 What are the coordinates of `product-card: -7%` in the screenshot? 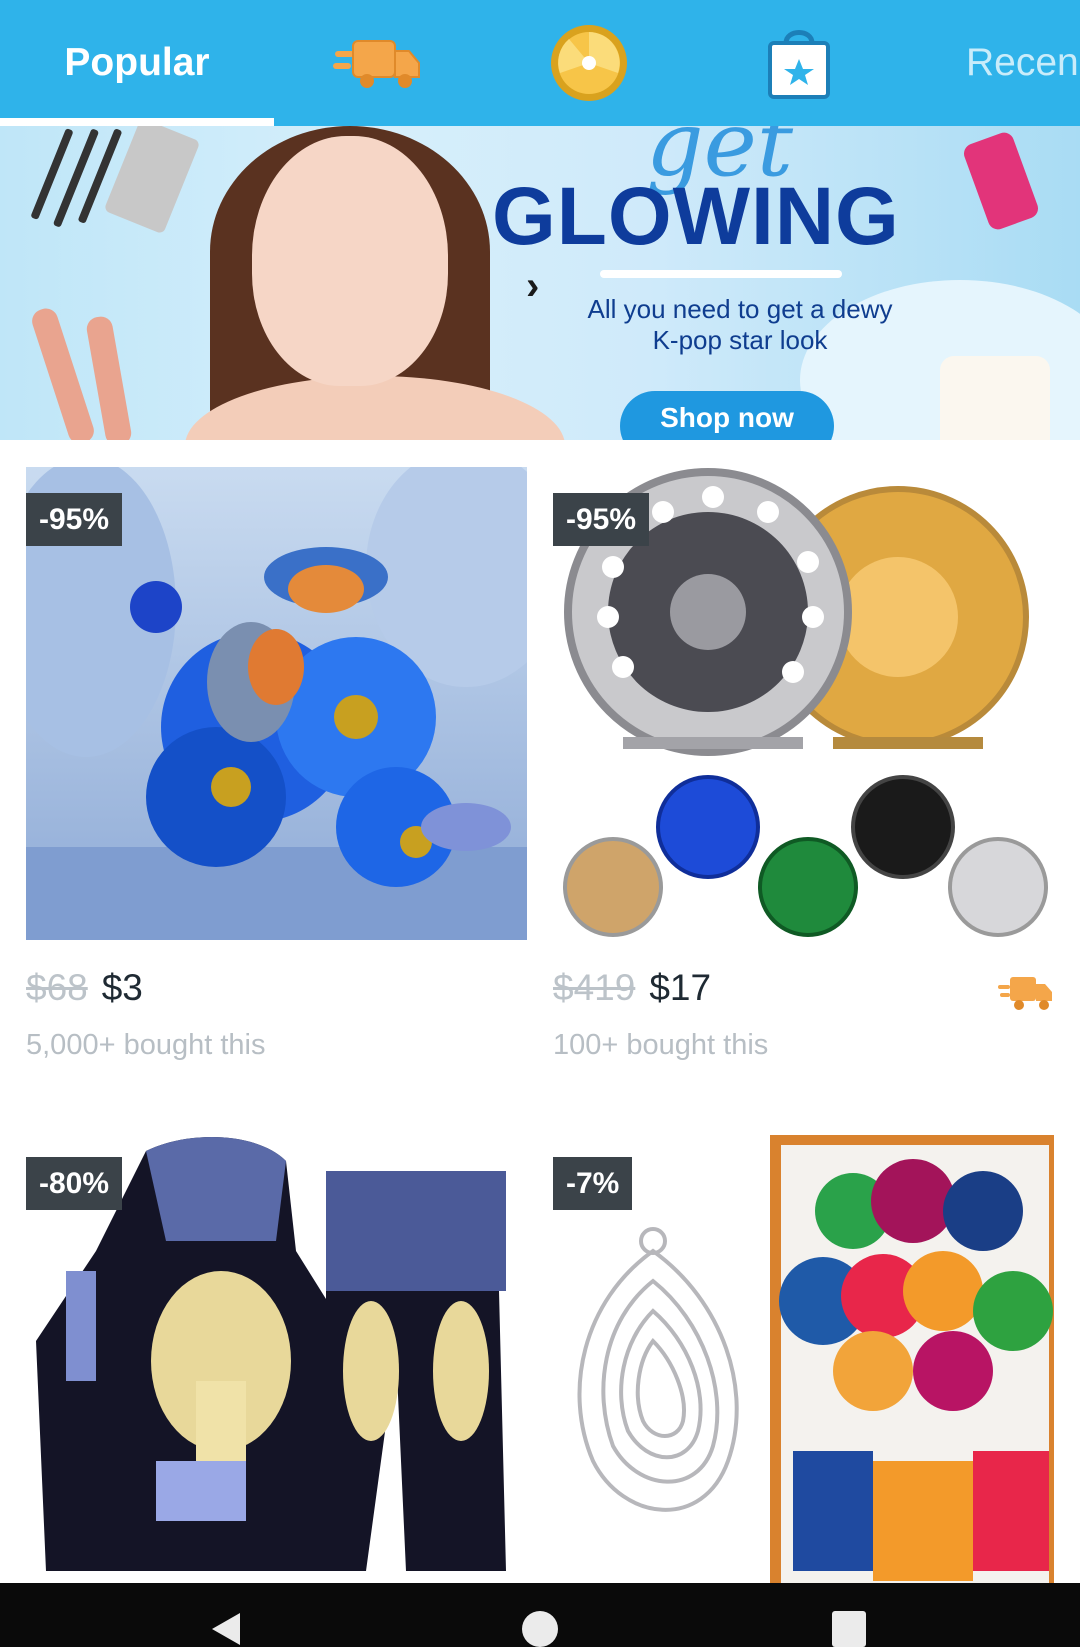 It's located at (803, 1357).